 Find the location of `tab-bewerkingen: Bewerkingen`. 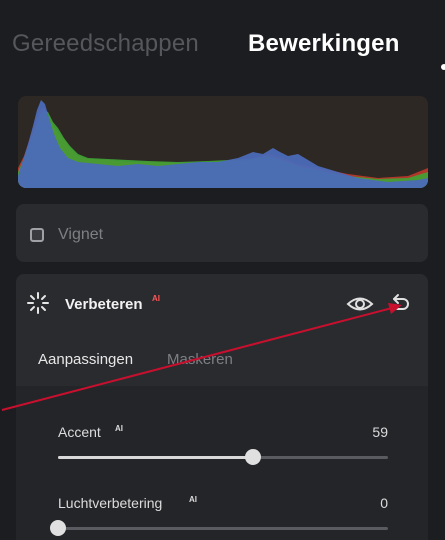

tab-bewerkingen: Bewerkingen is located at coordinates (324, 44).